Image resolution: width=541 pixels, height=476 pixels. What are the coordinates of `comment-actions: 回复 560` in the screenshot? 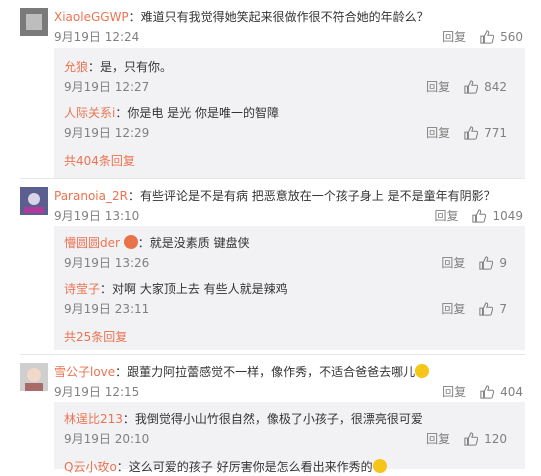 It's located at (482, 36).